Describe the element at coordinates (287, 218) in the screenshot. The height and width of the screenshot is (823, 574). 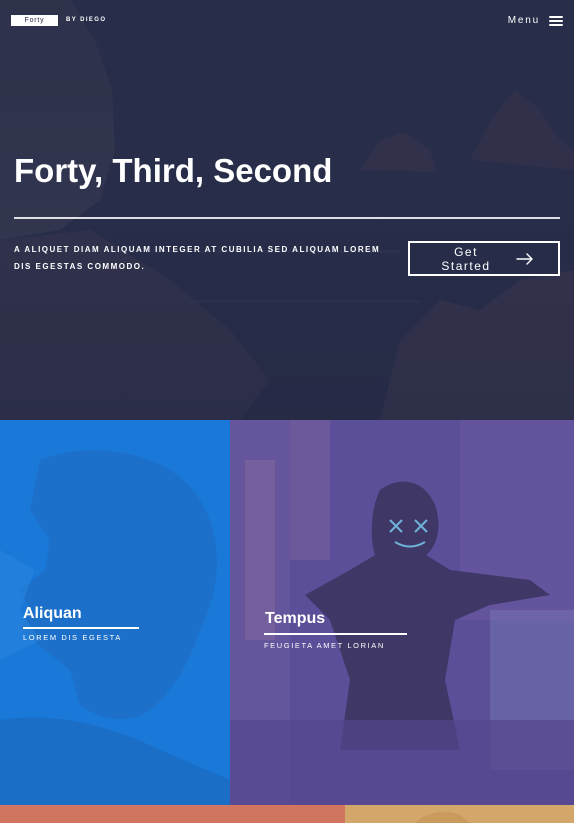
I see `title-divider` at that location.